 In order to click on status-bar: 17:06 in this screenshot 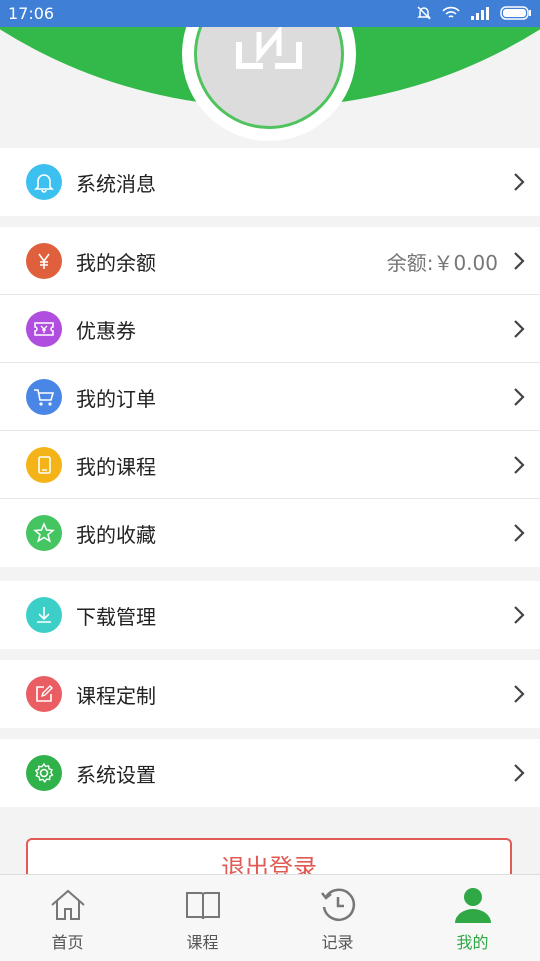, I will do `click(270, 13)`.